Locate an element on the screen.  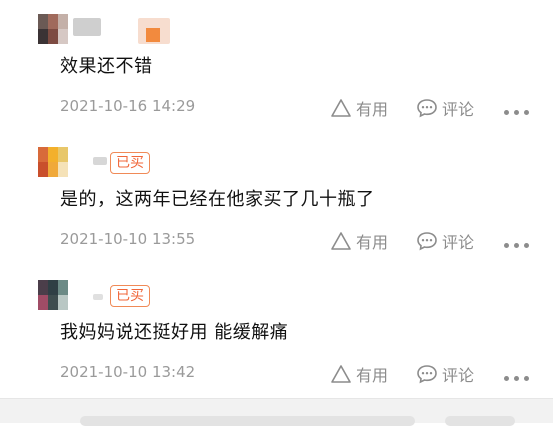
review-text: 效果还不错 is located at coordinates (106, 66).